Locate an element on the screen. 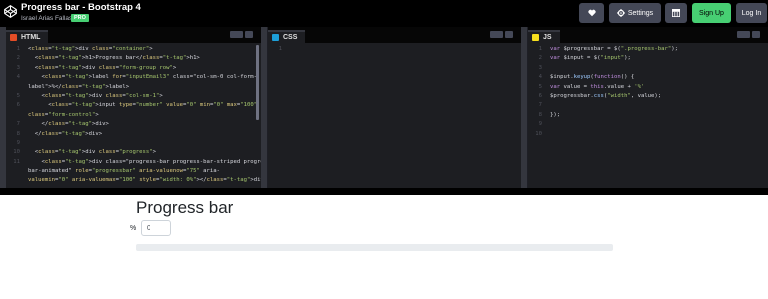 This screenshot has height=299, width=768. html-line-number: 6 is located at coordinates (18, 105).